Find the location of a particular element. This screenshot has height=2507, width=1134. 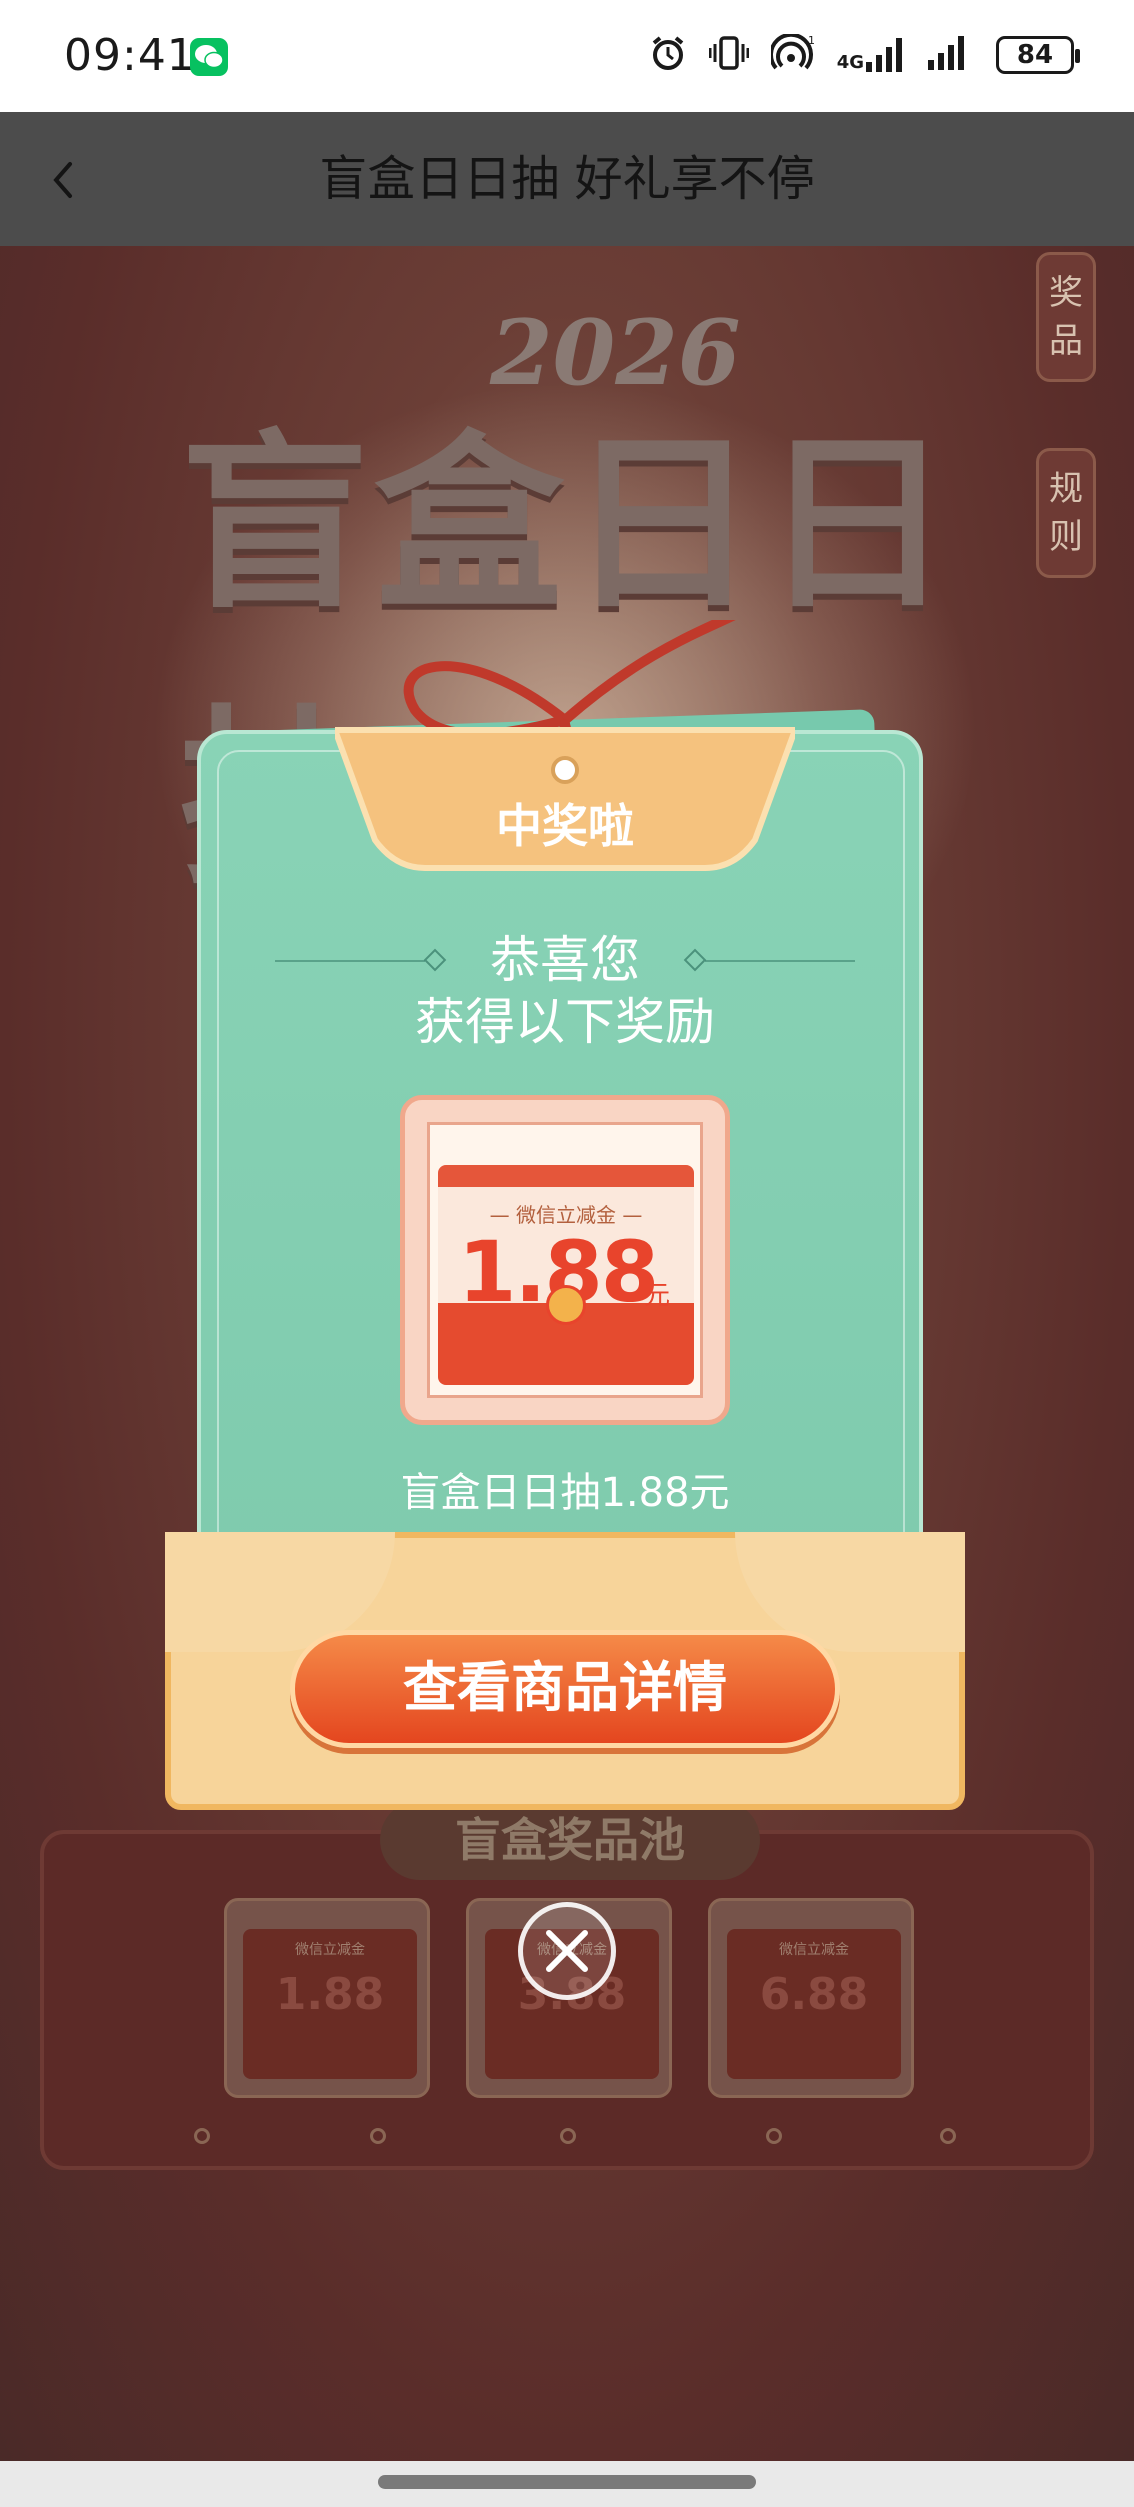

status-icons: 1 4G 84 is located at coordinates (864, 55).